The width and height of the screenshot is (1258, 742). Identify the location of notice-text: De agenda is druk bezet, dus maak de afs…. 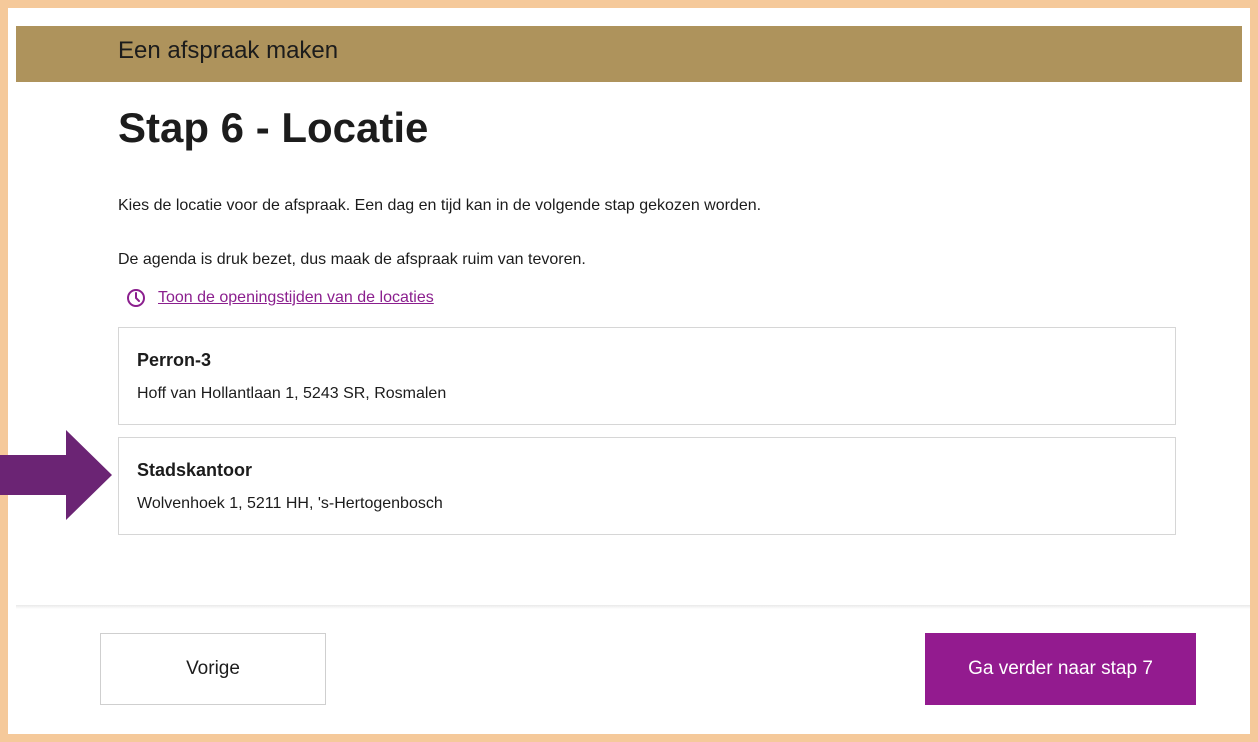
(352, 259).